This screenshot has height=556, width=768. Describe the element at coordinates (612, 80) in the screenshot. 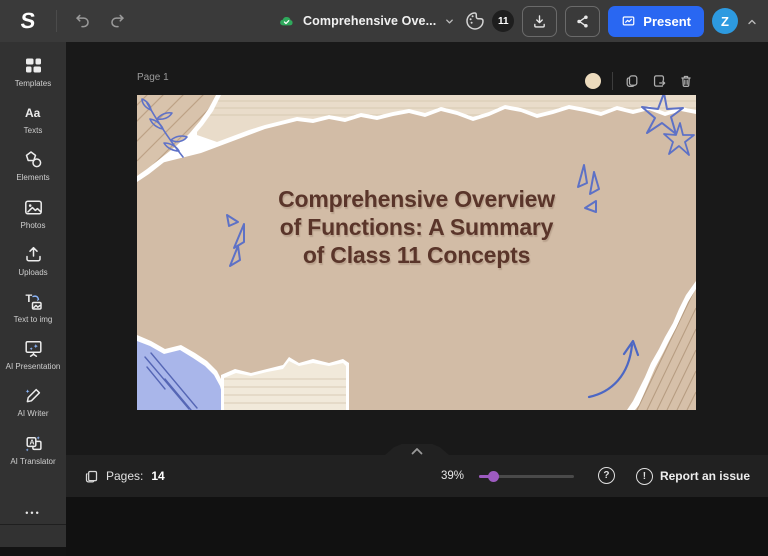

I see `page-actions-divider` at that location.